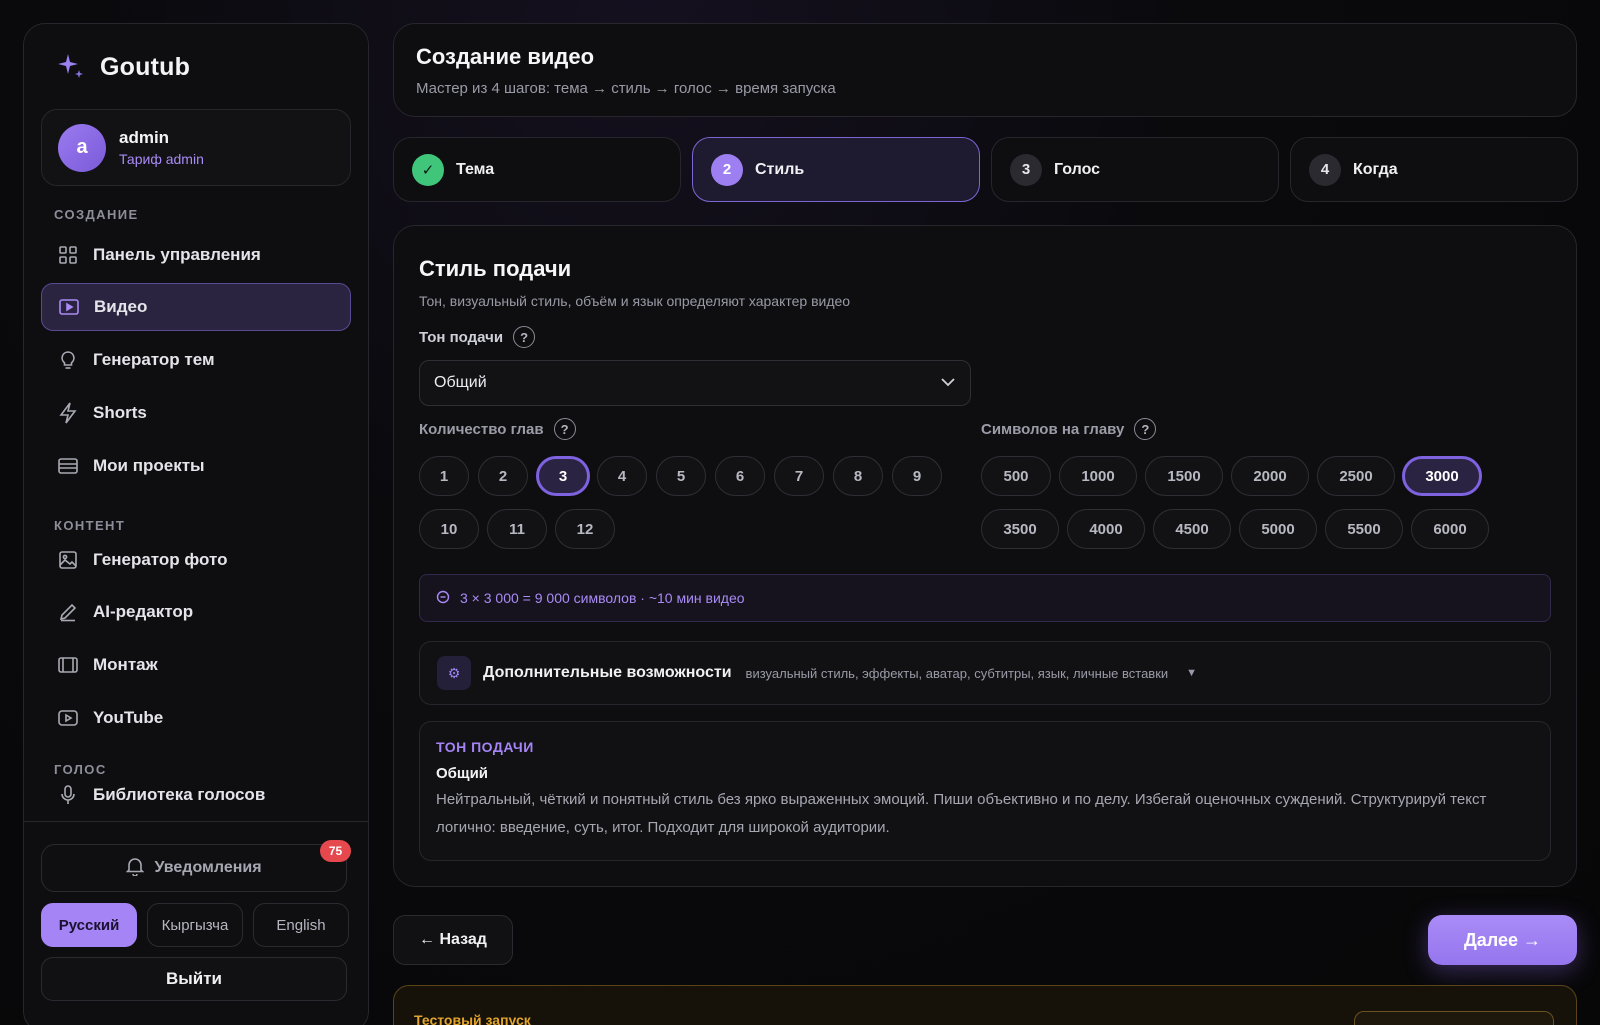 The width and height of the screenshot is (1600, 1025). I want to click on chevron-down-icon, so click(948, 383).